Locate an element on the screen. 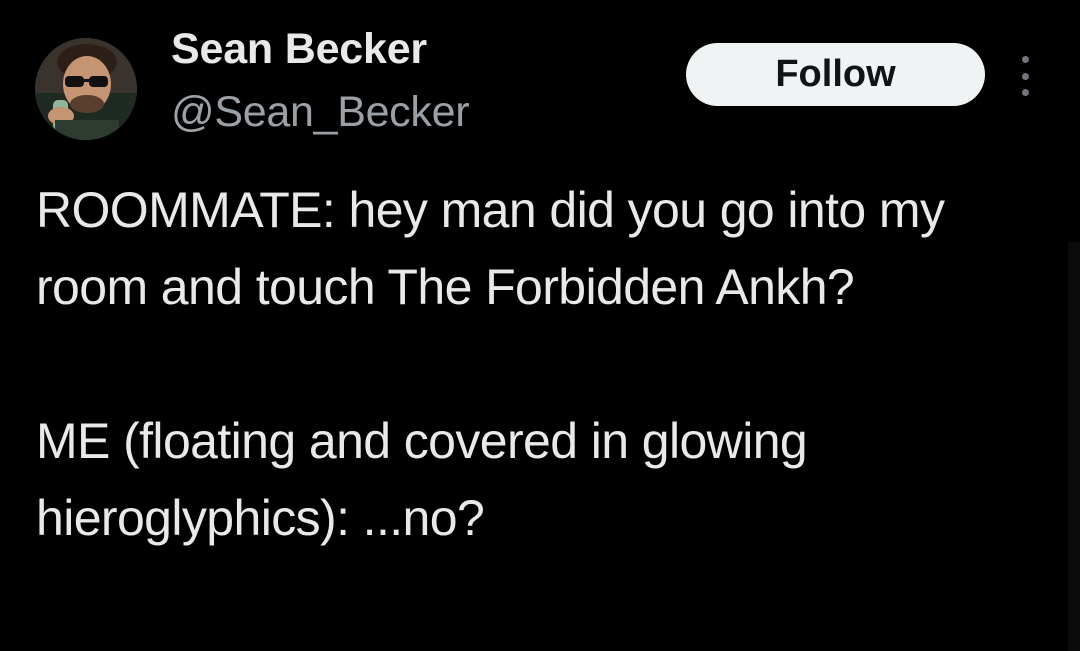  scrollbar-track is located at coordinates (1074, 446).